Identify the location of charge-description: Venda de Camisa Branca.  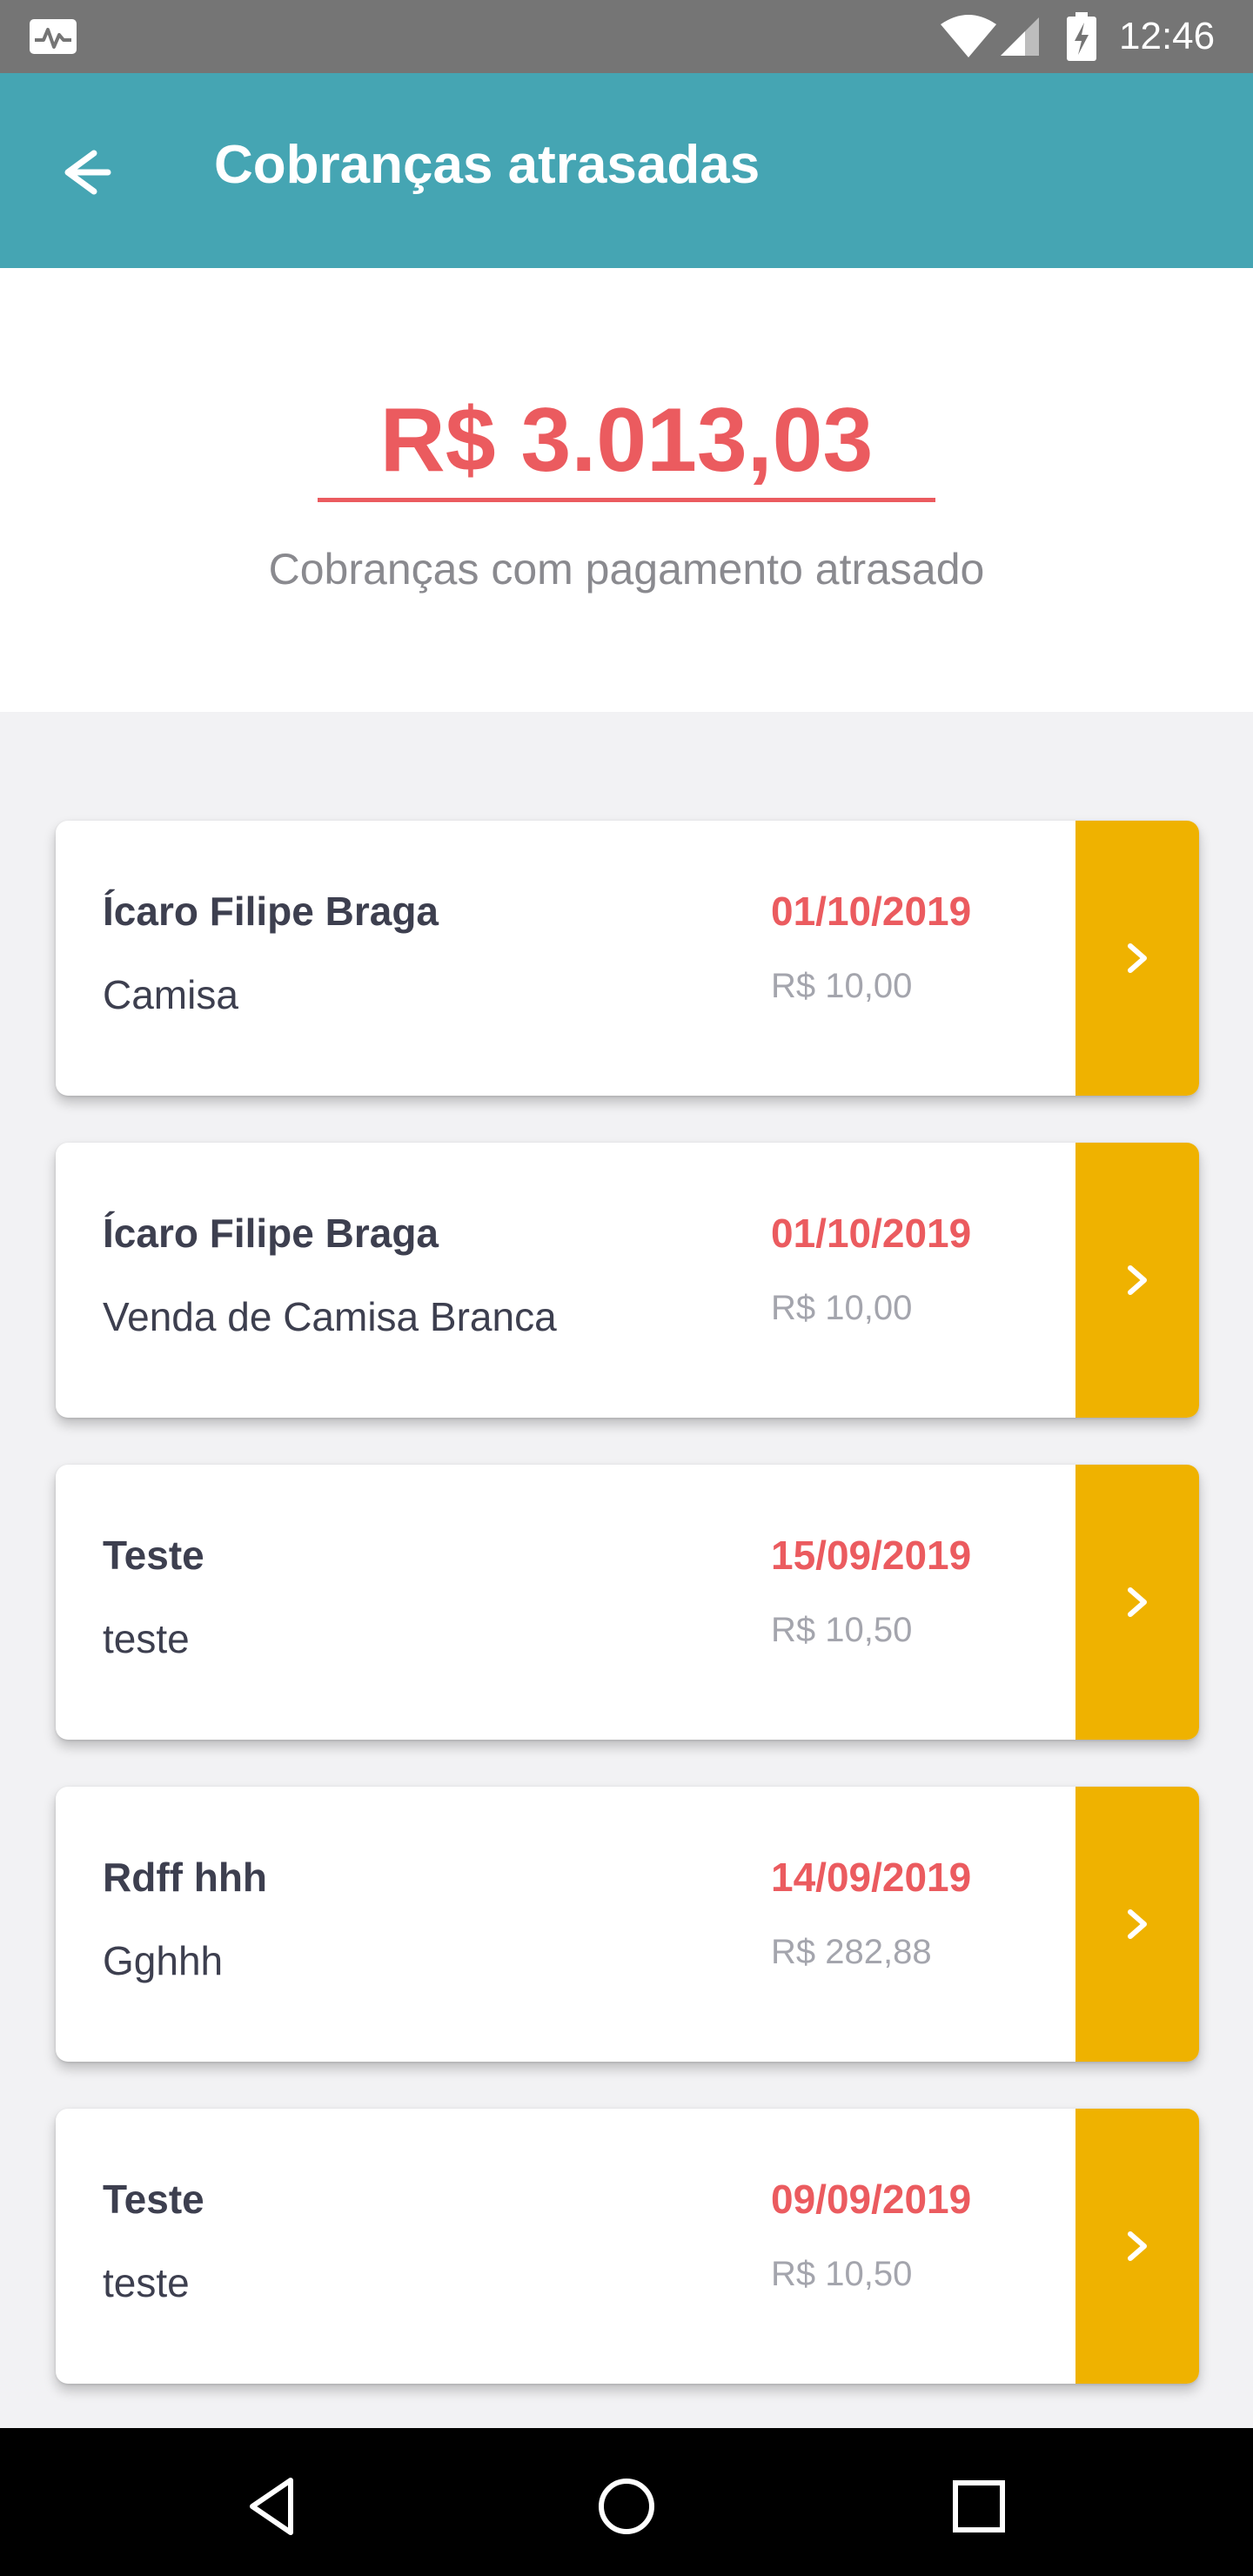
(330, 1317).